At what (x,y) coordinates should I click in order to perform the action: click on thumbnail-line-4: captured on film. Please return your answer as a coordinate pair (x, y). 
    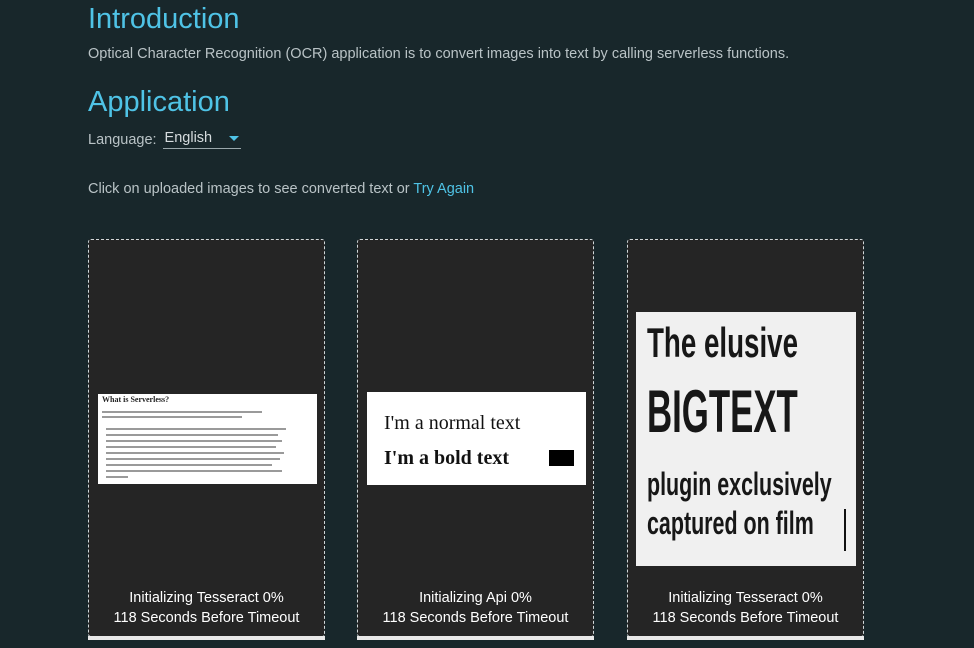
    Looking at the image, I should click on (730, 523).